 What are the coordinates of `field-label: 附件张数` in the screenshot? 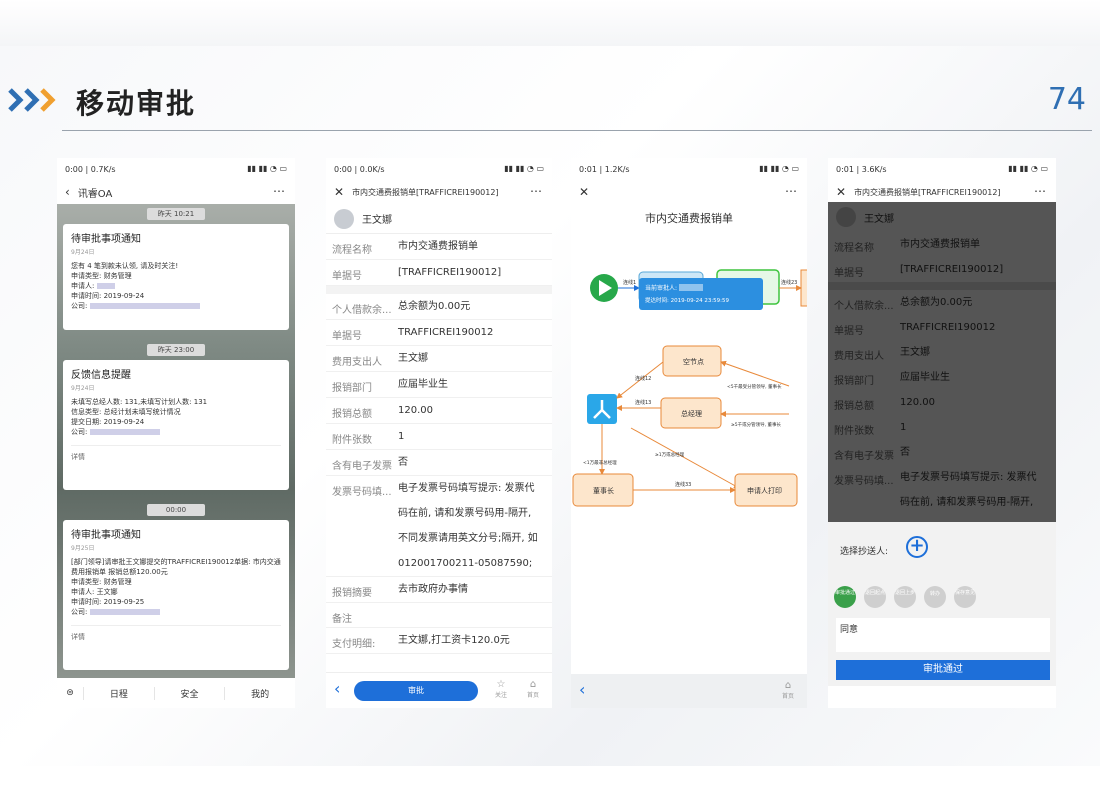 It's located at (854, 431).